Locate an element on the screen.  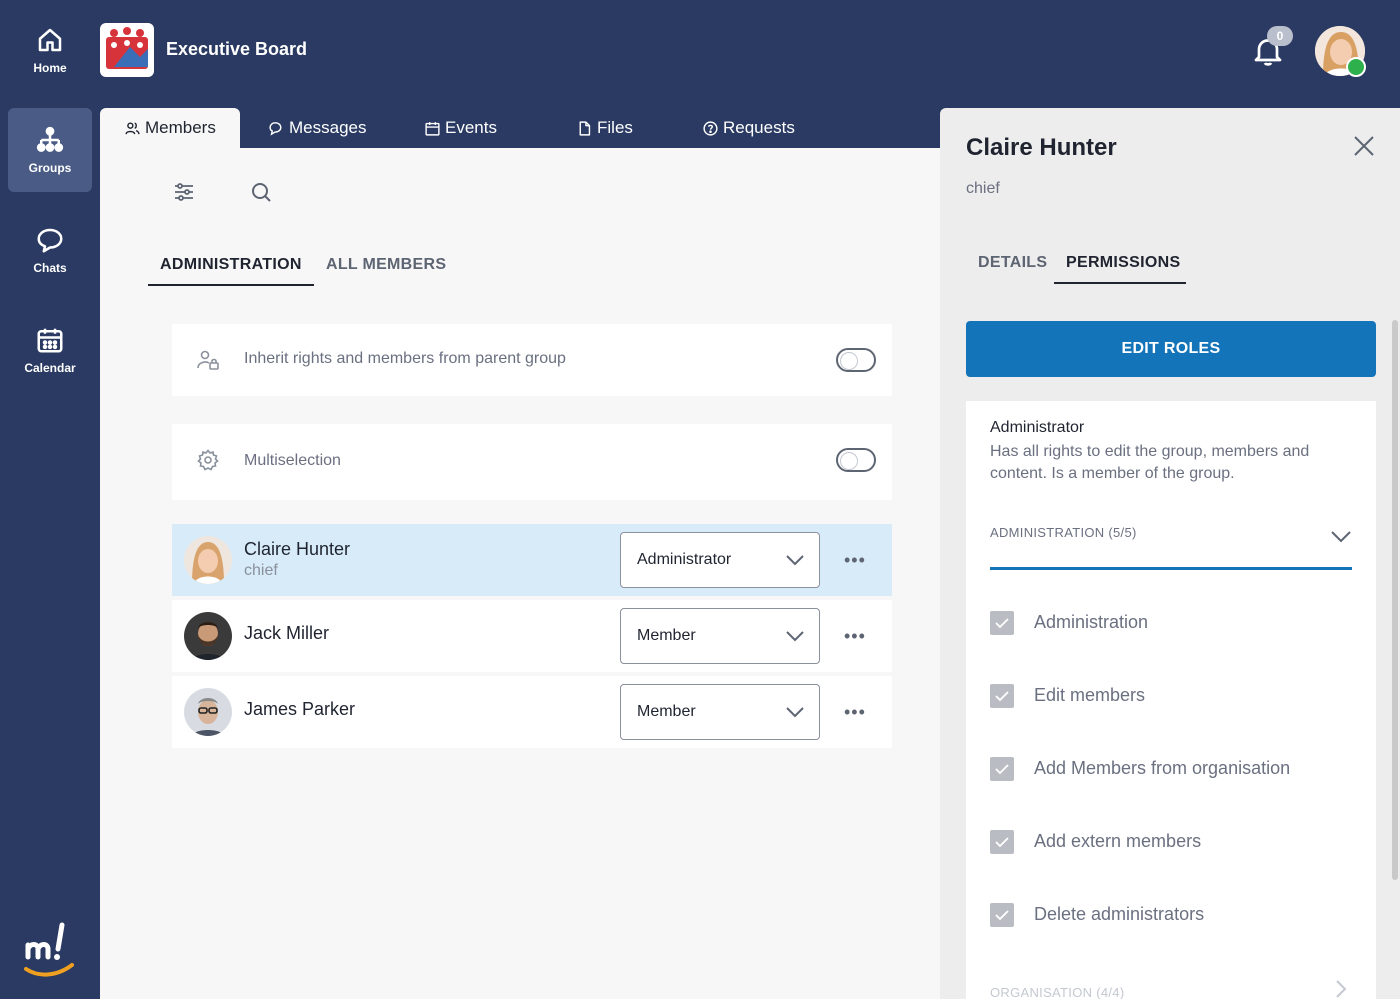
files-icon is located at coordinates (585, 128).